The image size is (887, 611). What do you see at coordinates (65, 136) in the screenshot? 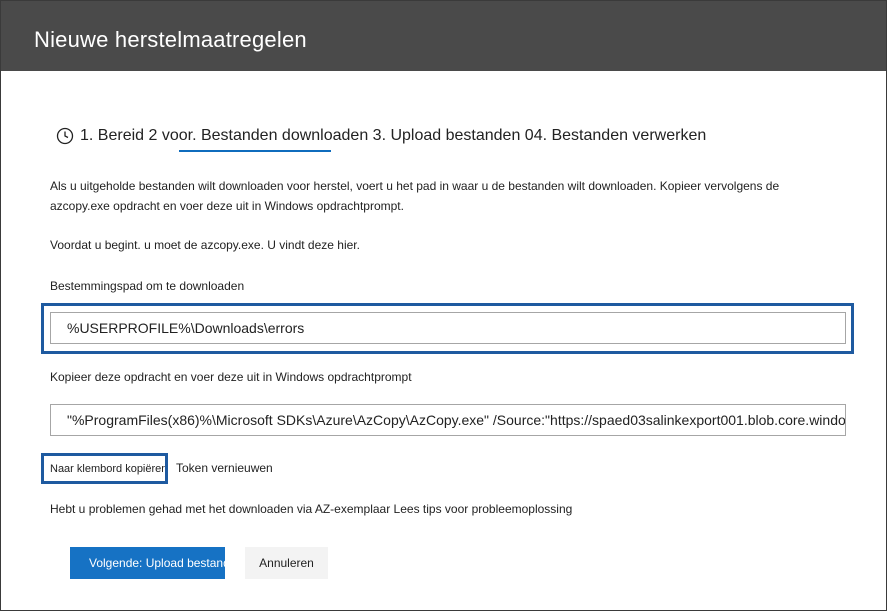
I see `clock-icon` at bounding box center [65, 136].